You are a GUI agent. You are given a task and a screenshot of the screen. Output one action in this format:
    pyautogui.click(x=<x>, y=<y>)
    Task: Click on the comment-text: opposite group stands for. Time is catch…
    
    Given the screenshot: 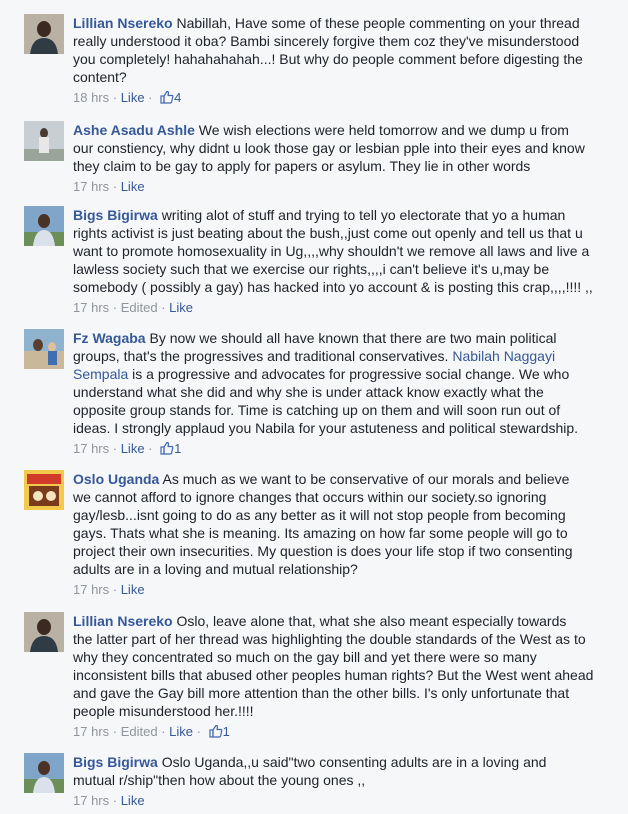 What is the action you would take?
    pyautogui.click(x=317, y=410)
    